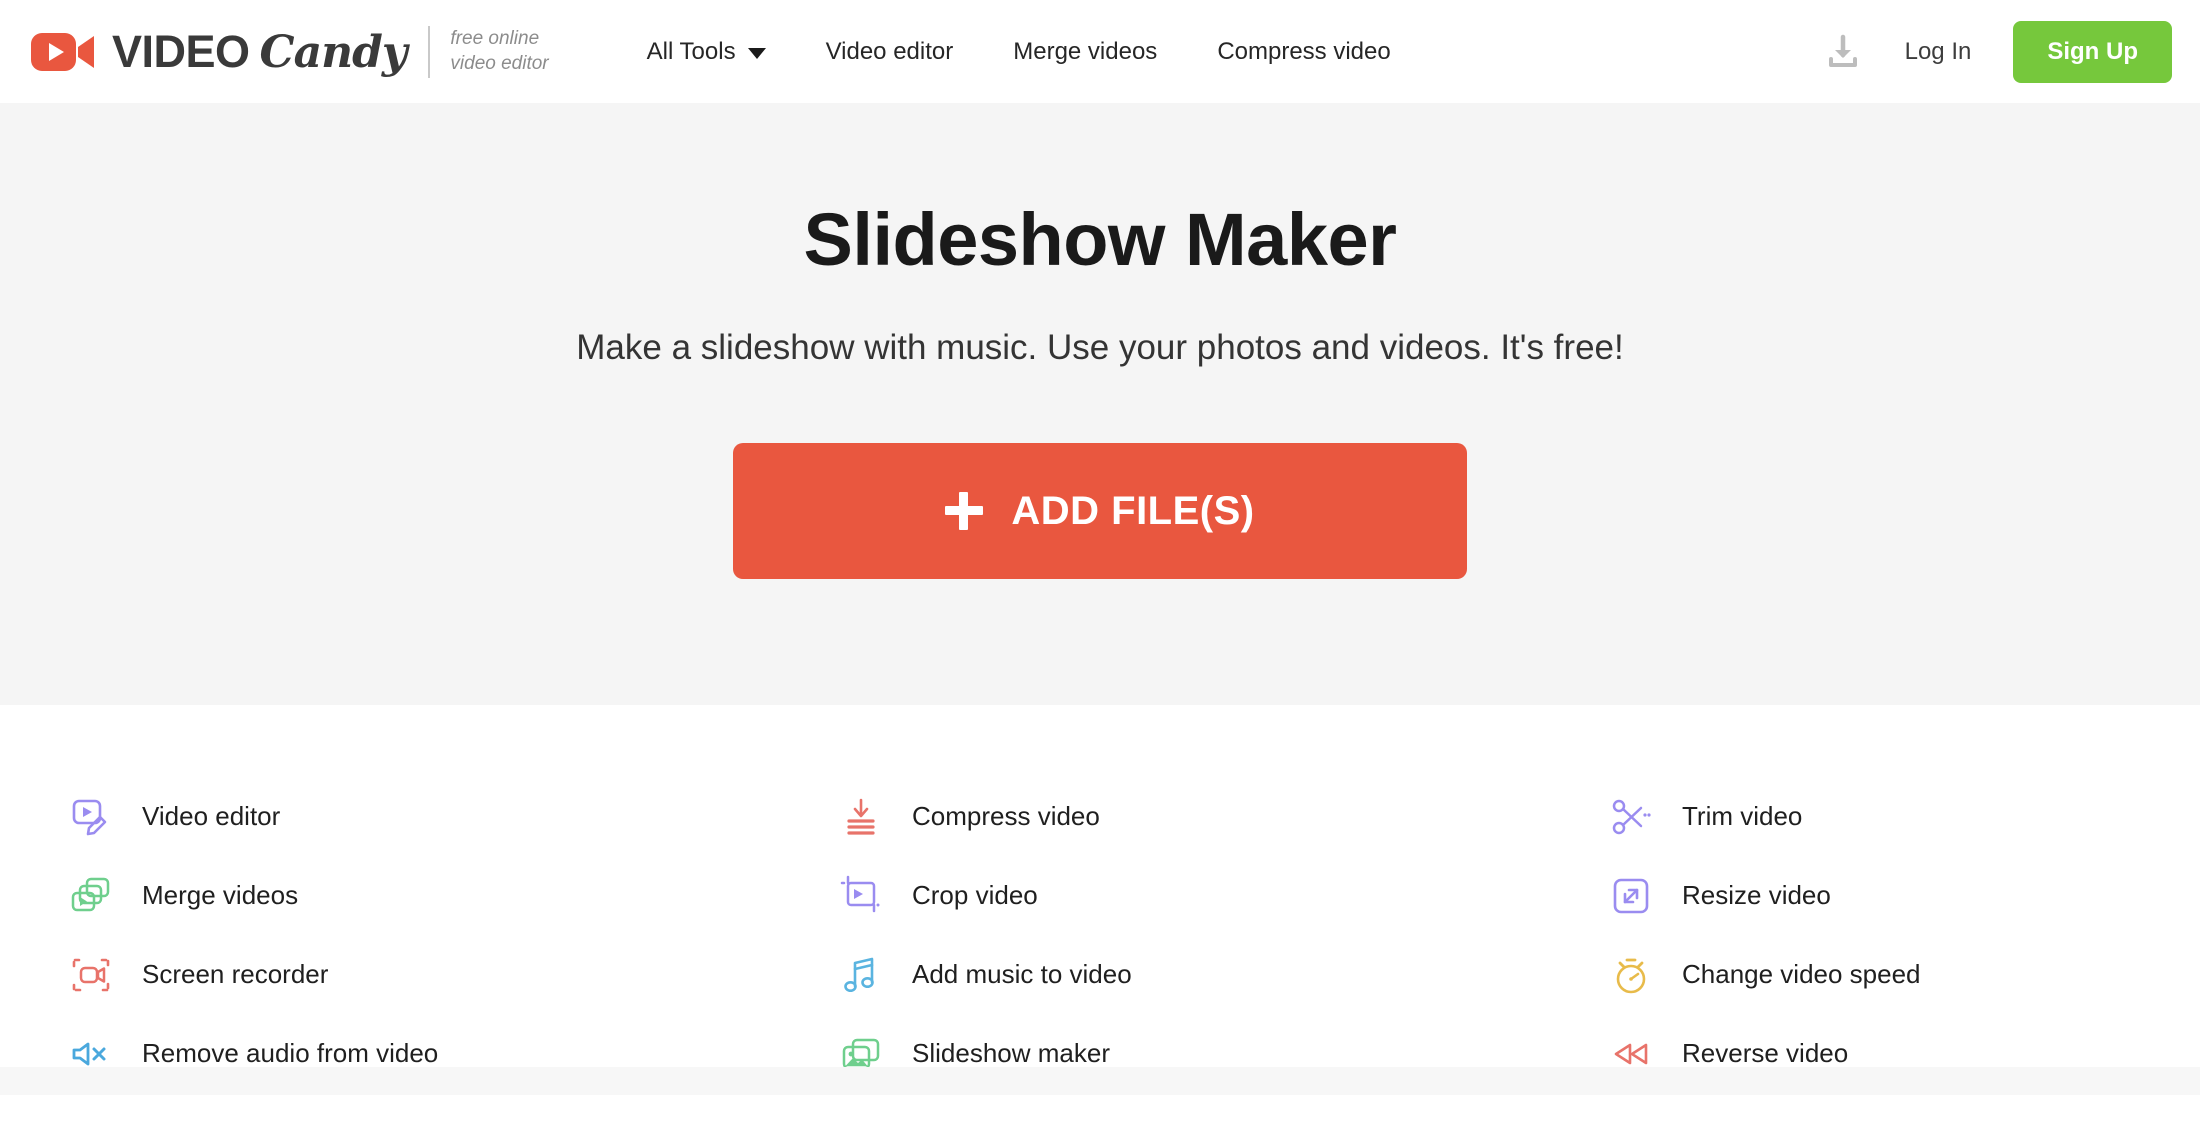  What do you see at coordinates (861, 975) in the screenshot?
I see `music-note-icon` at bounding box center [861, 975].